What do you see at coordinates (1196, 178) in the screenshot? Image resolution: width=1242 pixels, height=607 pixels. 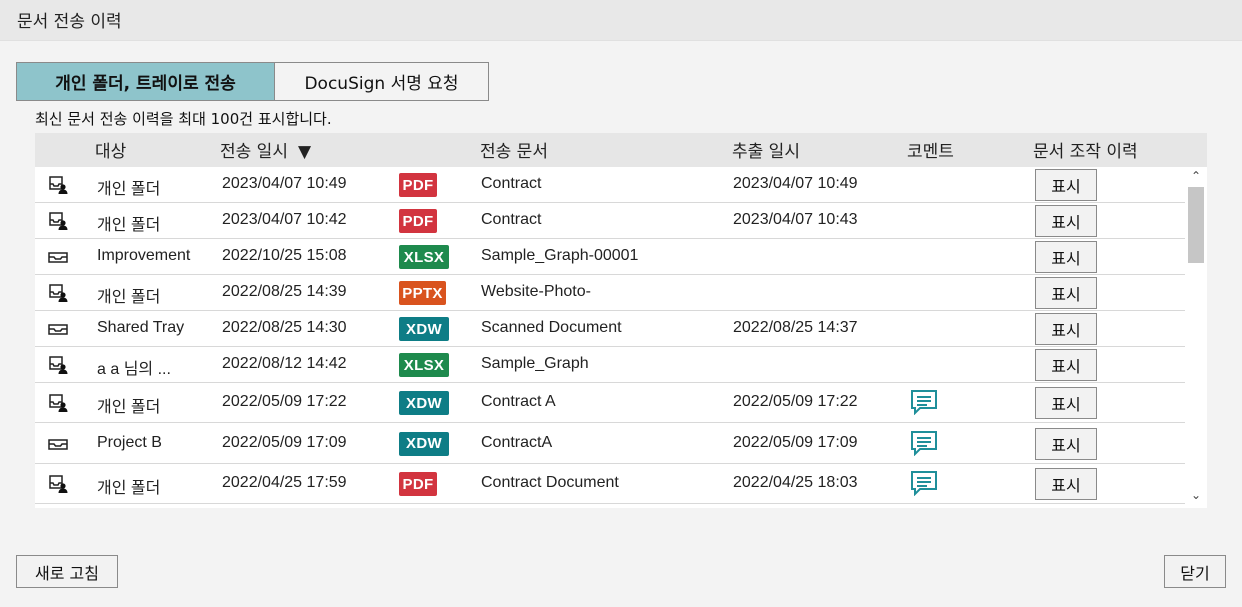 I see `scroll-up-icon: ⌃` at bounding box center [1196, 178].